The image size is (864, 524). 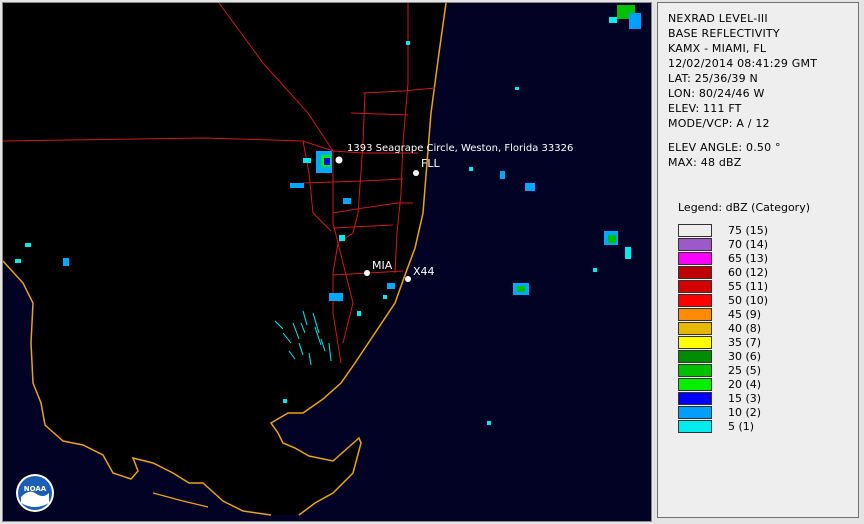 What do you see at coordinates (745, 342) in the screenshot?
I see `legend-label: 35 (7)` at bounding box center [745, 342].